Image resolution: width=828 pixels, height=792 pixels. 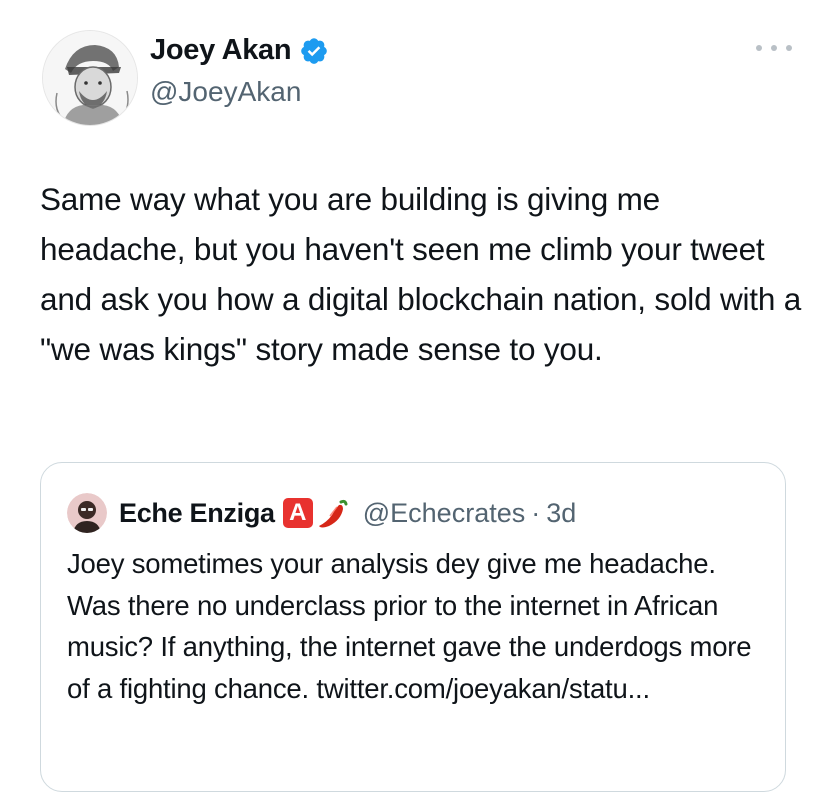 What do you see at coordinates (561, 513) in the screenshot?
I see `quoted-tweet-time: 3d` at bounding box center [561, 513].